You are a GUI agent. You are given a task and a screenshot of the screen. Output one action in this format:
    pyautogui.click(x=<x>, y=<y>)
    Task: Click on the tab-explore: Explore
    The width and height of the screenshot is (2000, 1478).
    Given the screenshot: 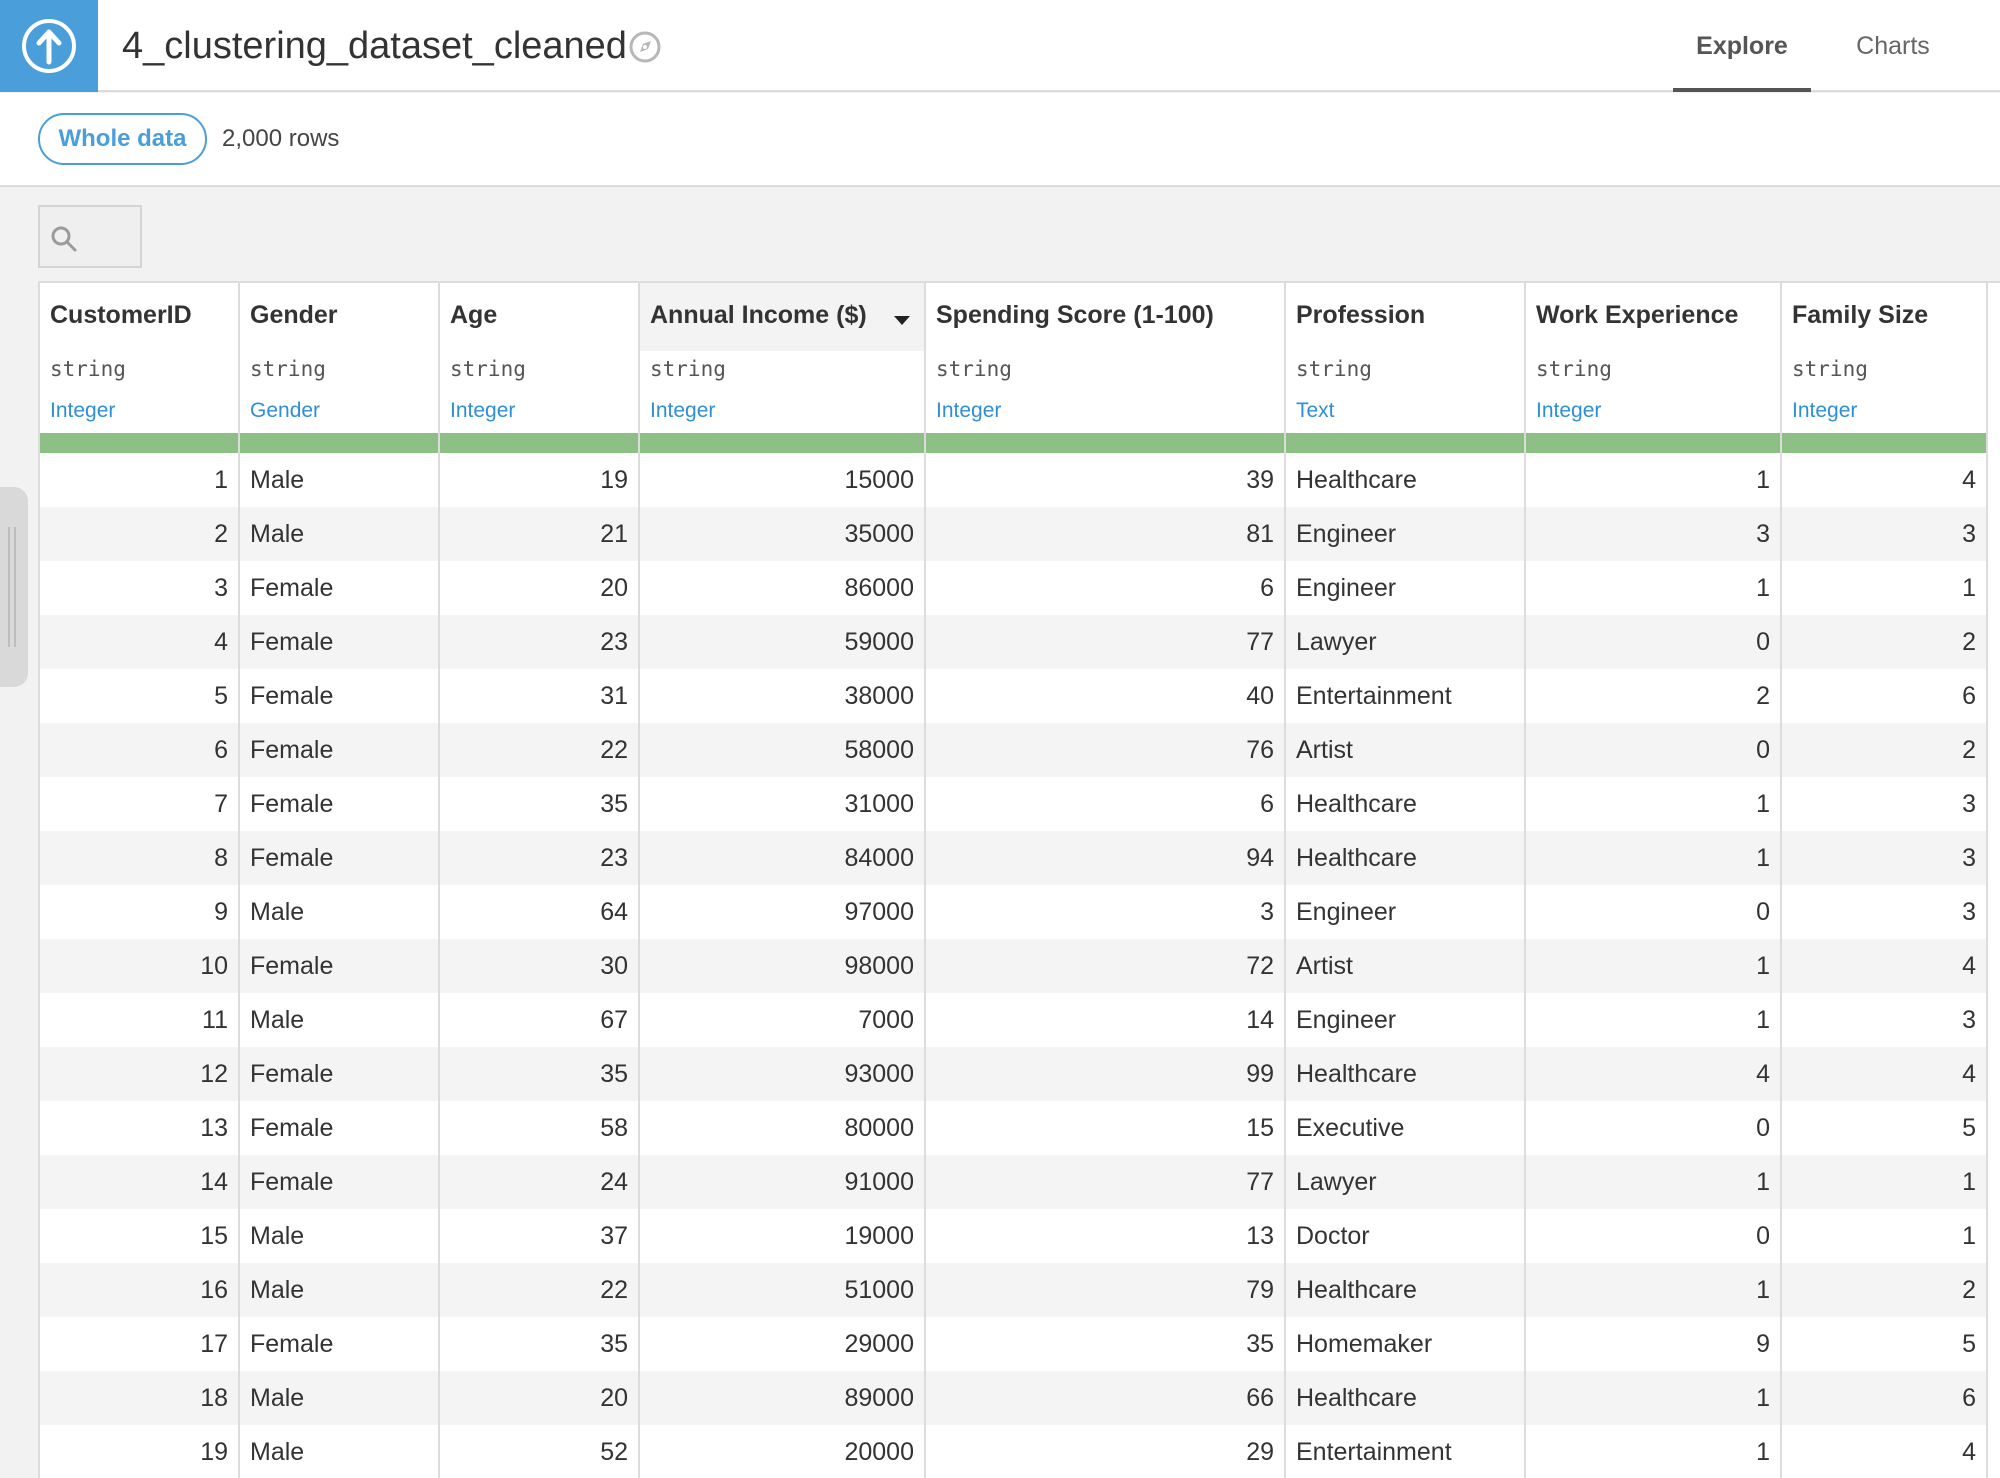 What is the action you would take?
    pyautogui.click(x=1742, y=46)
    